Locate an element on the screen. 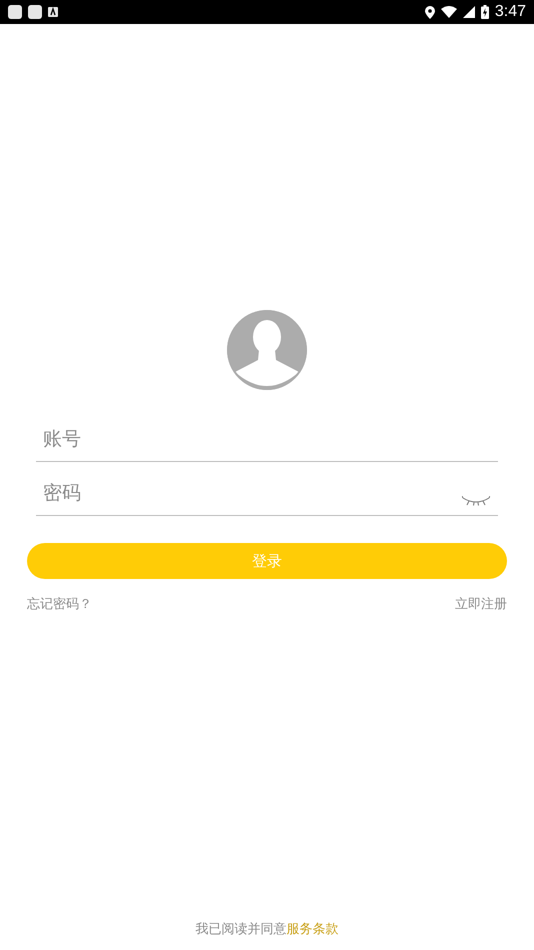  forgot-password-link: 忘记密码？ is located at coordinates (59, 604).